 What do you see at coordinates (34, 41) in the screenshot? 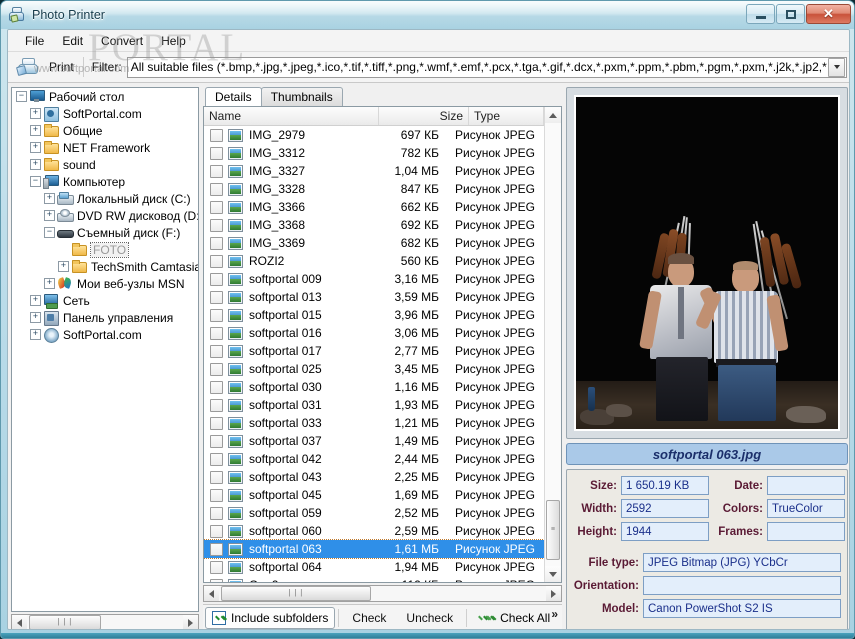
I see `menu-item-file: File` at bounding box center [34, 41].